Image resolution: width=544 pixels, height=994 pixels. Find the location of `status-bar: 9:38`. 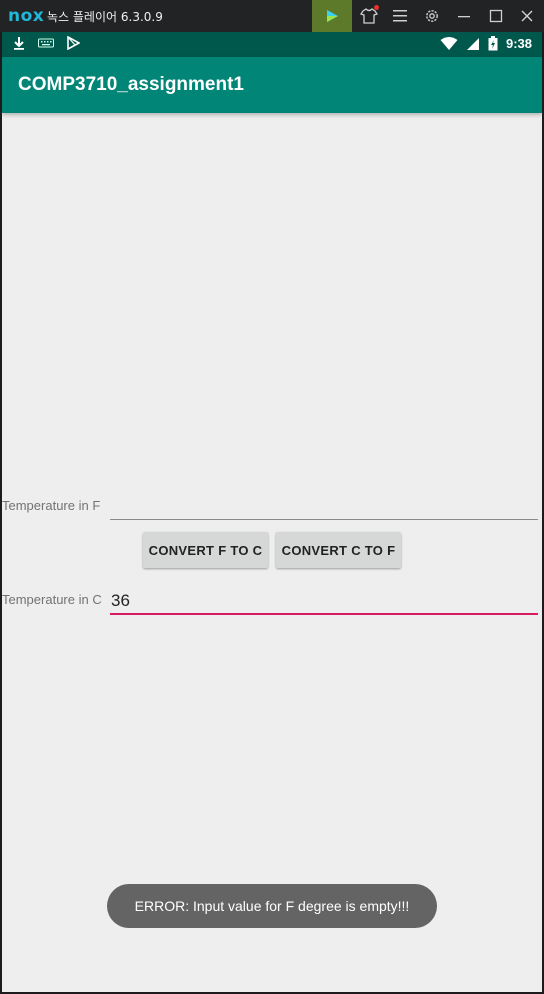

status-bar: 9:38 is located at coordinates (272, 44).